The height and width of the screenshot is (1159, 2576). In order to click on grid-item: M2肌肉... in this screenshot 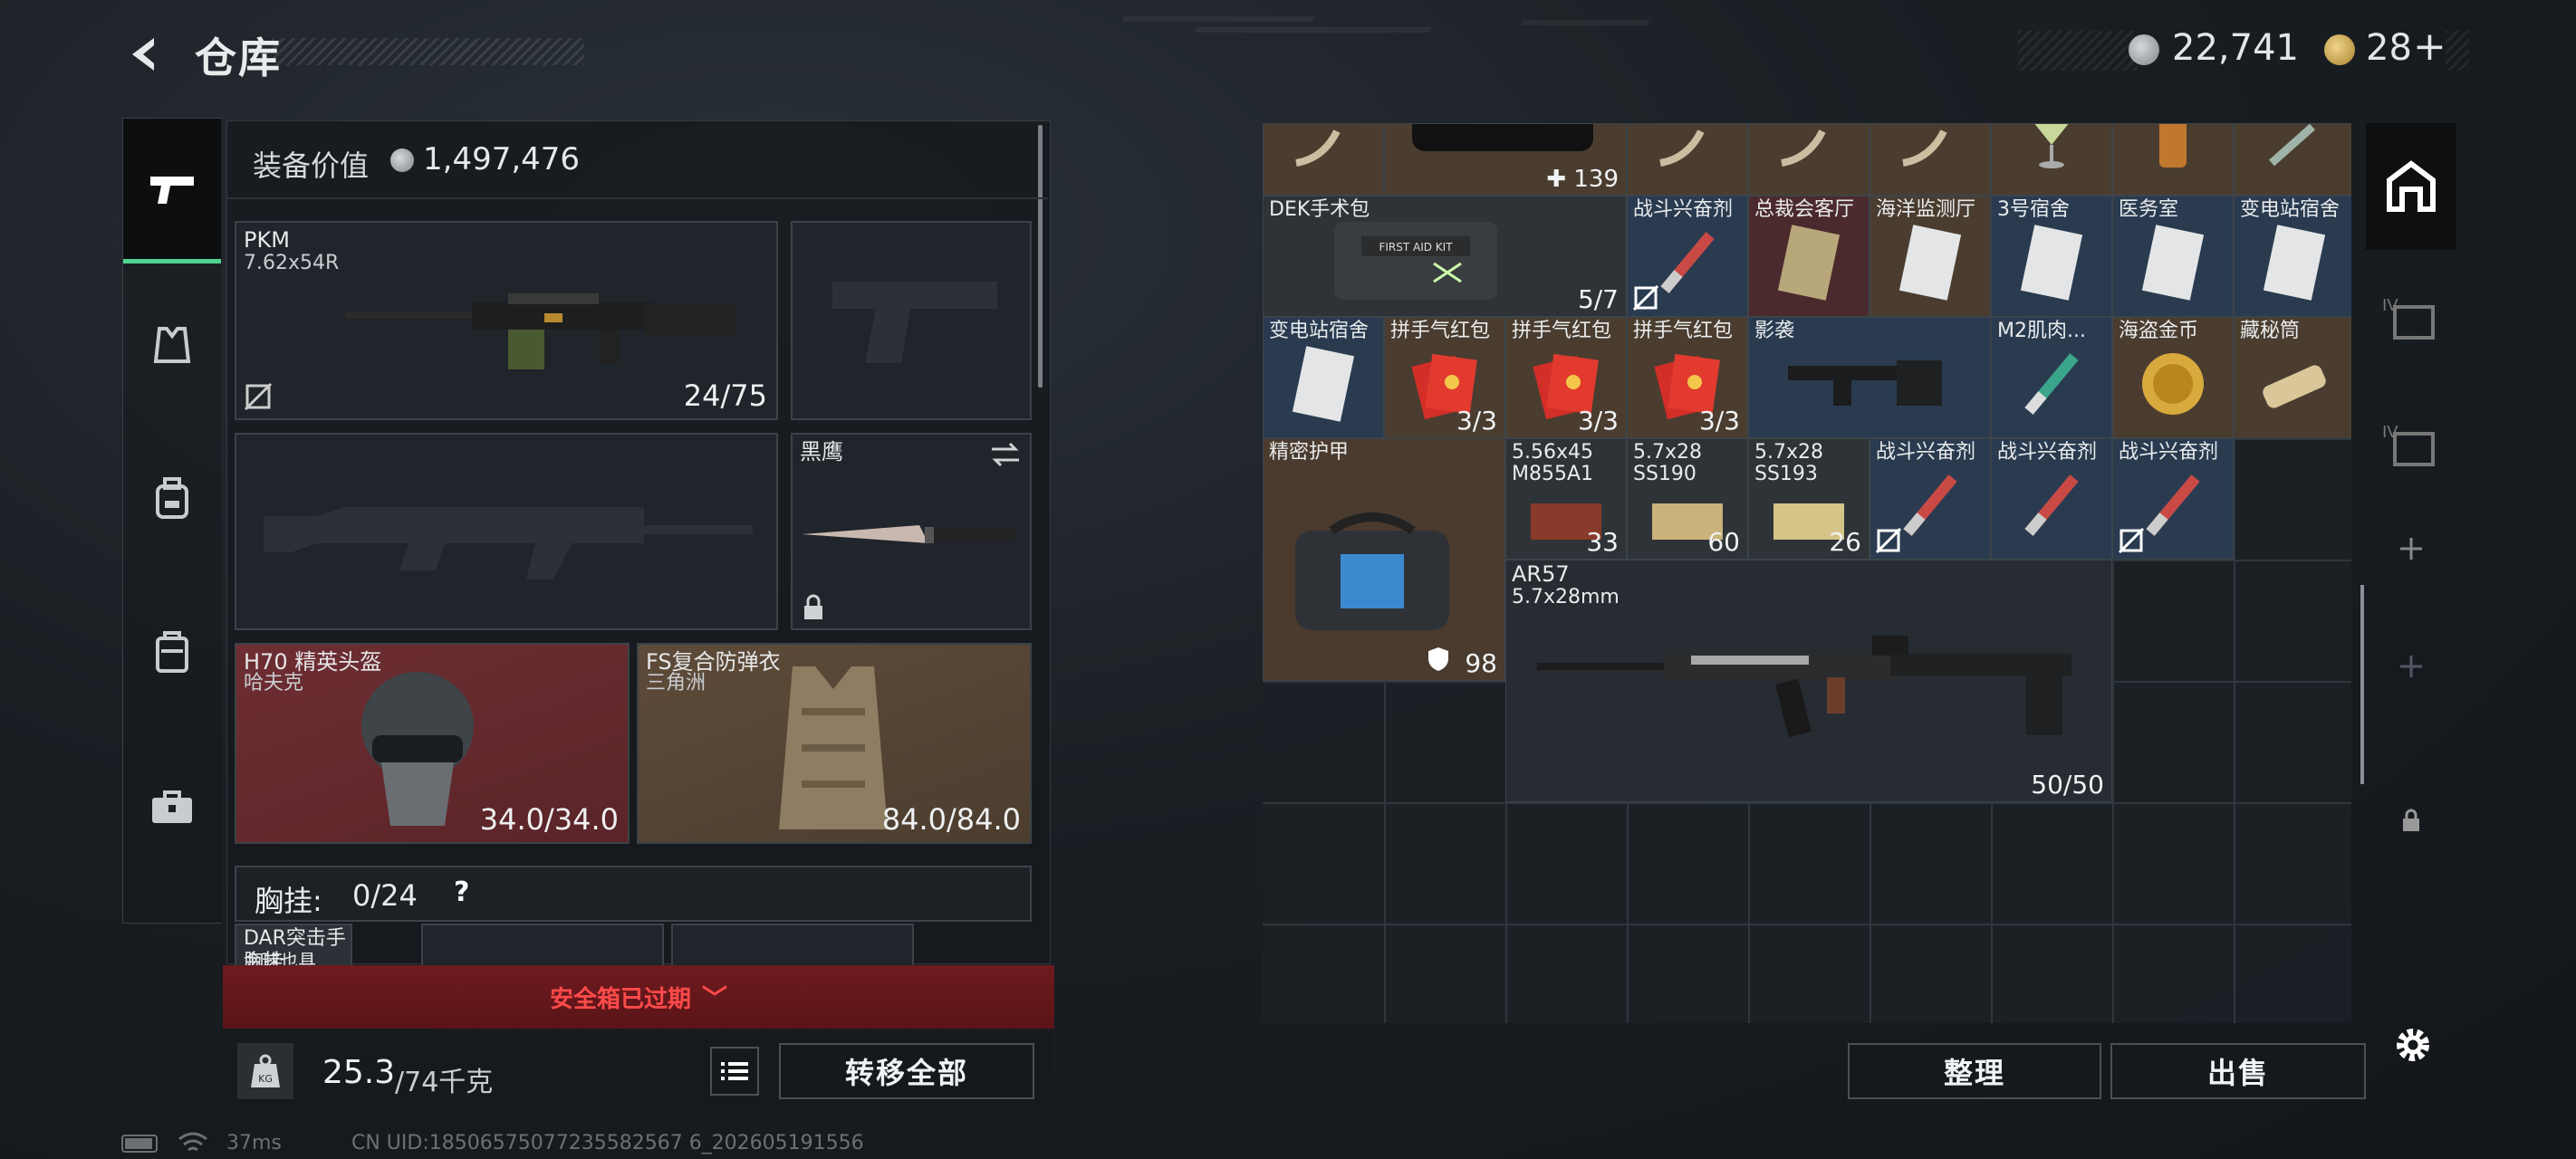, I will do `click(2051, 378)`.